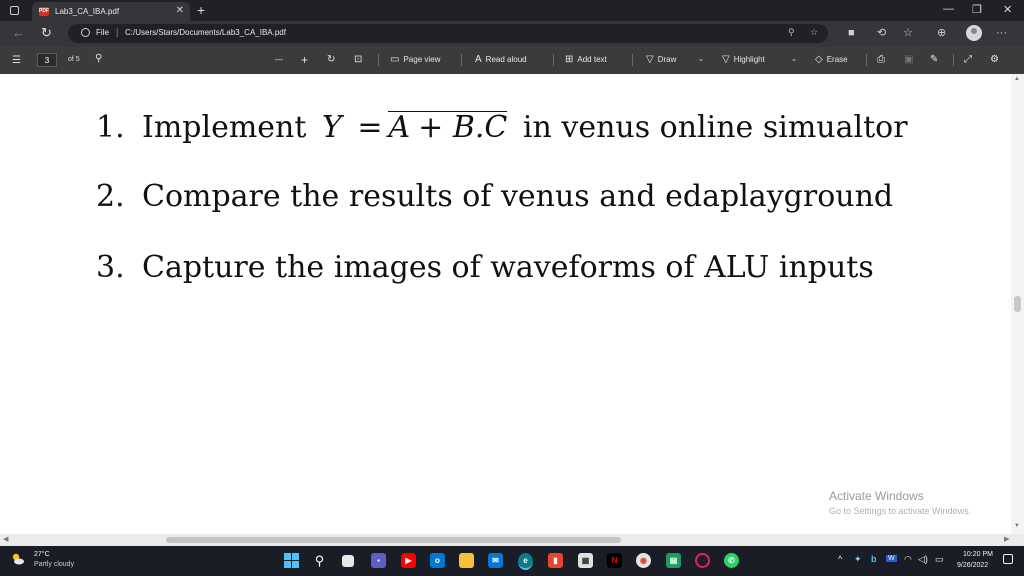 The image size is (1024, 576). I want to click on site-info-icon, so click(85, 32).